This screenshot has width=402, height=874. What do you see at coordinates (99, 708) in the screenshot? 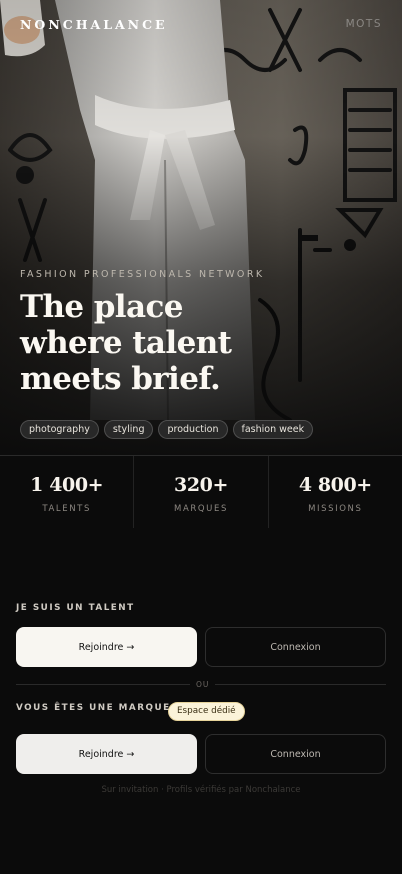
I see `brand-section-label: VOUS ÊTES UNE MARQUE ?` at bounding box center [99, 708].